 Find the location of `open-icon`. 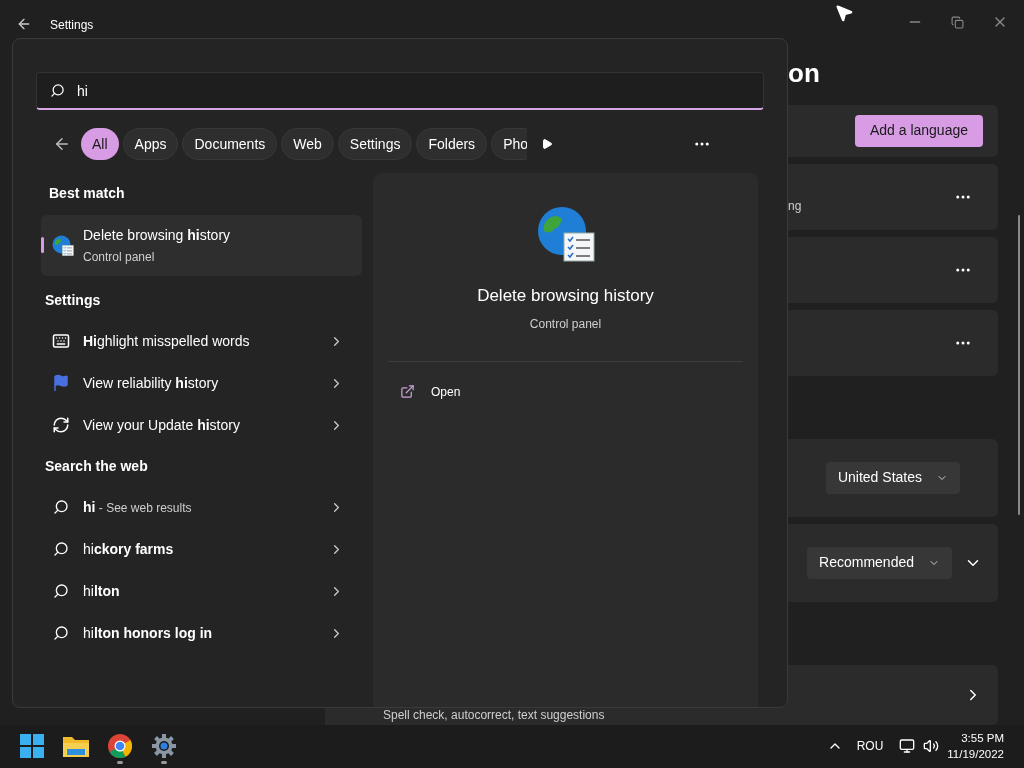

open-icon is located at coordinates (407, 391).